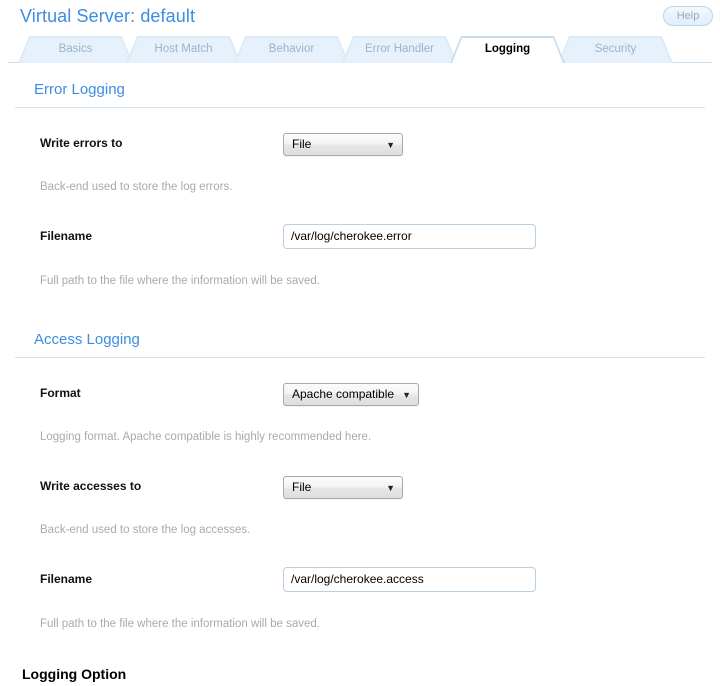 This screenshot has width=720, height=686. What do you see at coordinates (409, 236) in the screenshot?
I see `error-filename-input: /var/log/cherokee.error` at bounding box center [409, 236].